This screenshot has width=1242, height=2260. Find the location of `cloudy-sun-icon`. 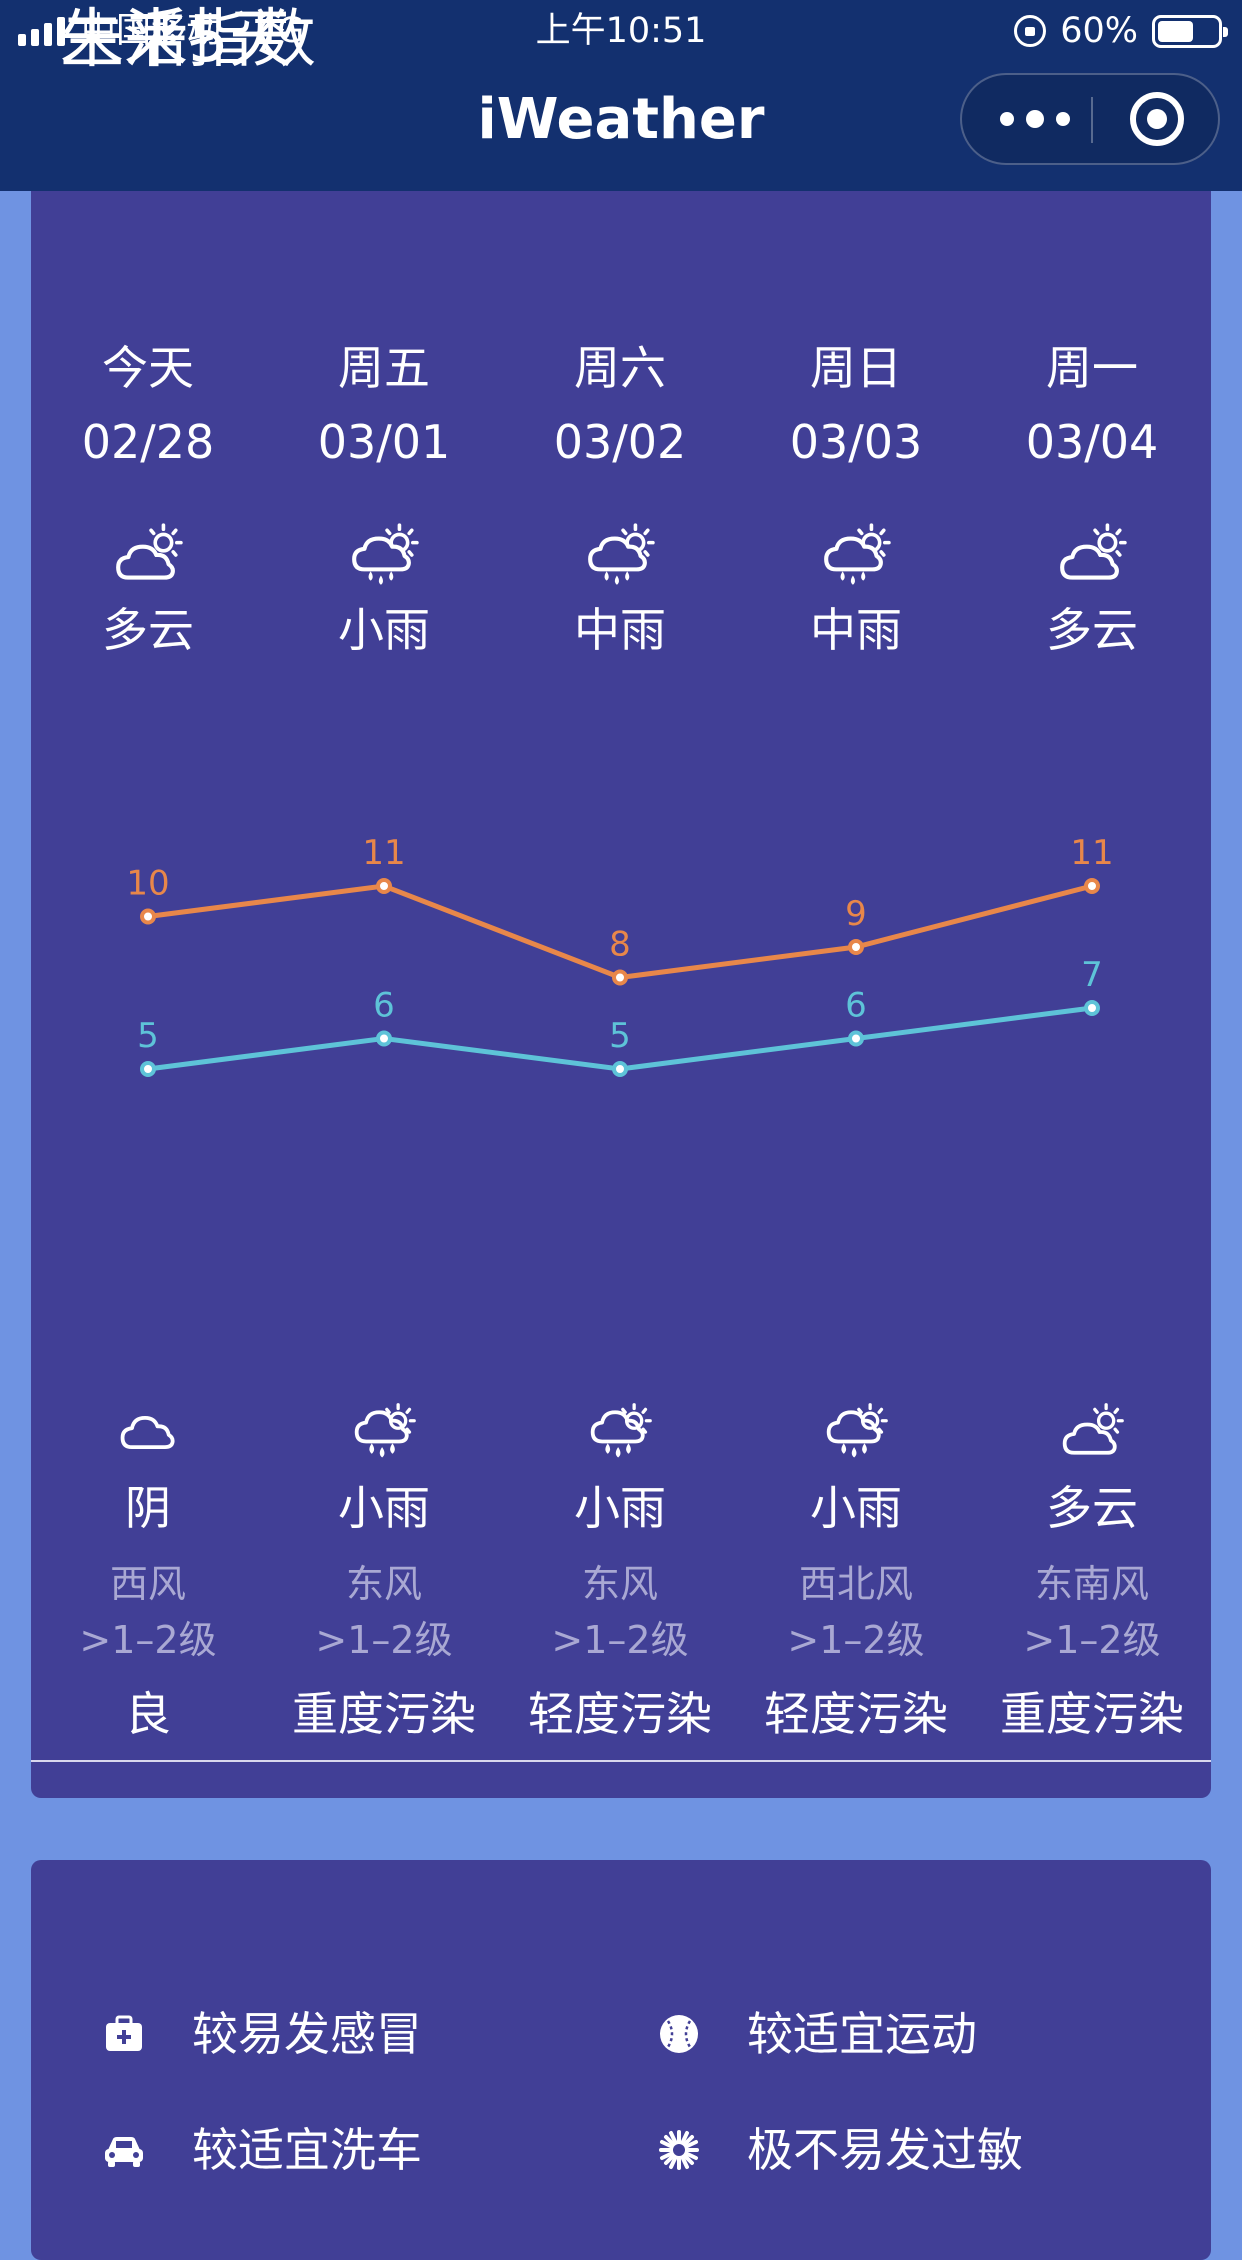

cloudy-sun-icon is located at coordinates (1092, 1433).